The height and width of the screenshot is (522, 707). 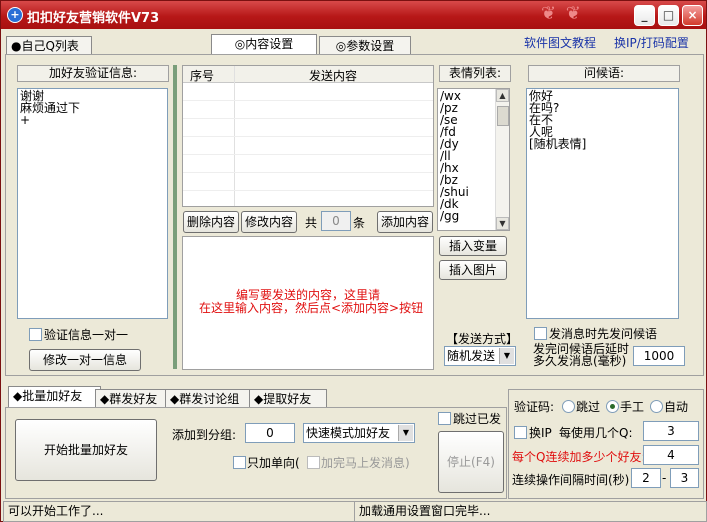 What do you see at coordinates (560, 42) in the screenshot?
I see `tutorial-link: 软件图文教程` at bounding box center [560, 42].